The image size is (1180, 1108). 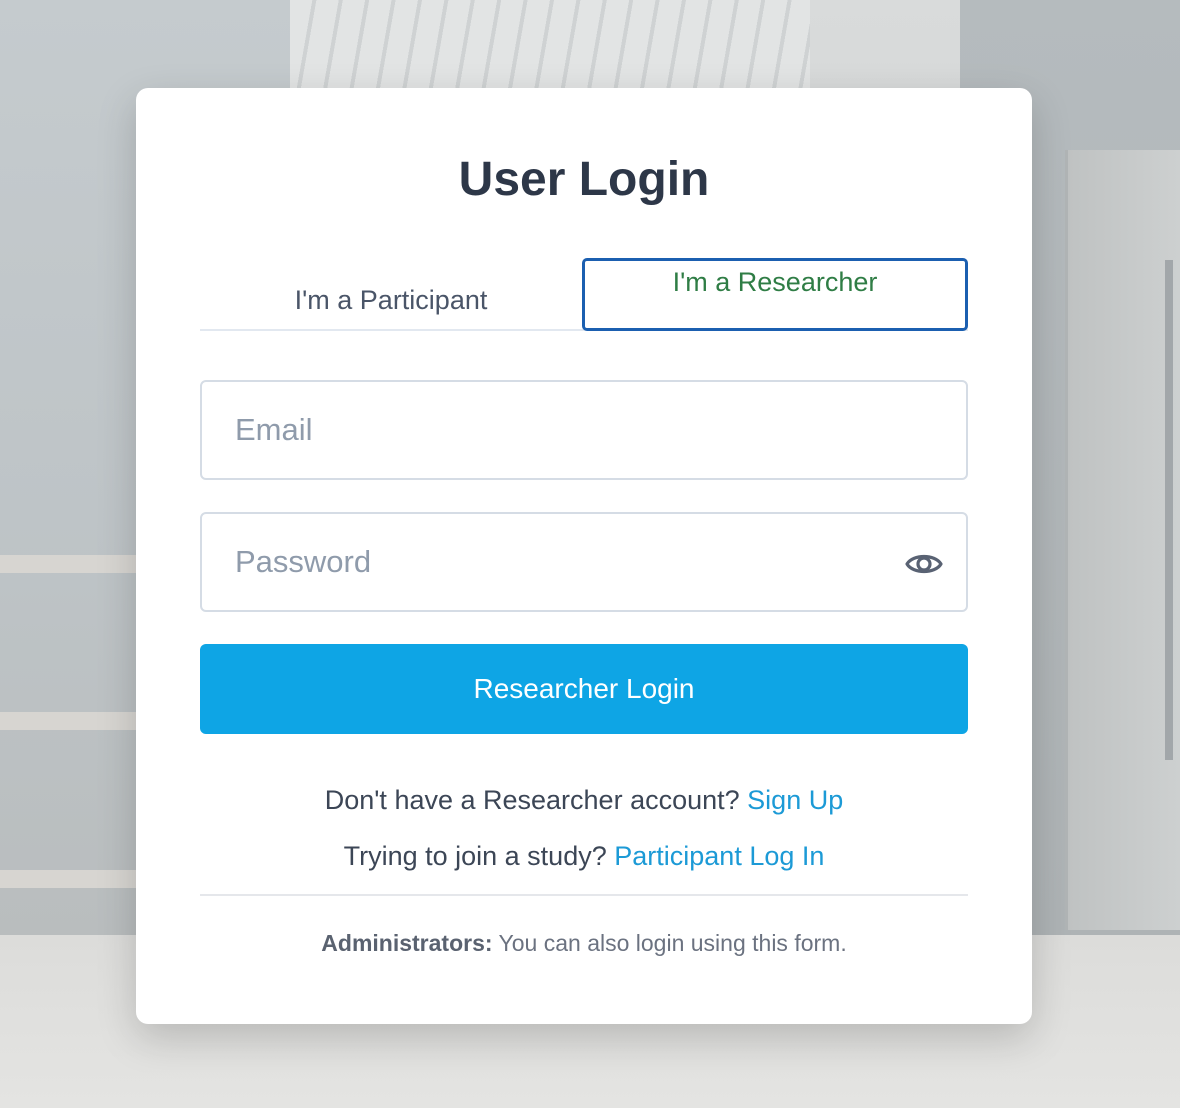 What do you see at coordinates (584, 895) in the screenshot?
I see `footer-divider` at bounding box center [584, 895].